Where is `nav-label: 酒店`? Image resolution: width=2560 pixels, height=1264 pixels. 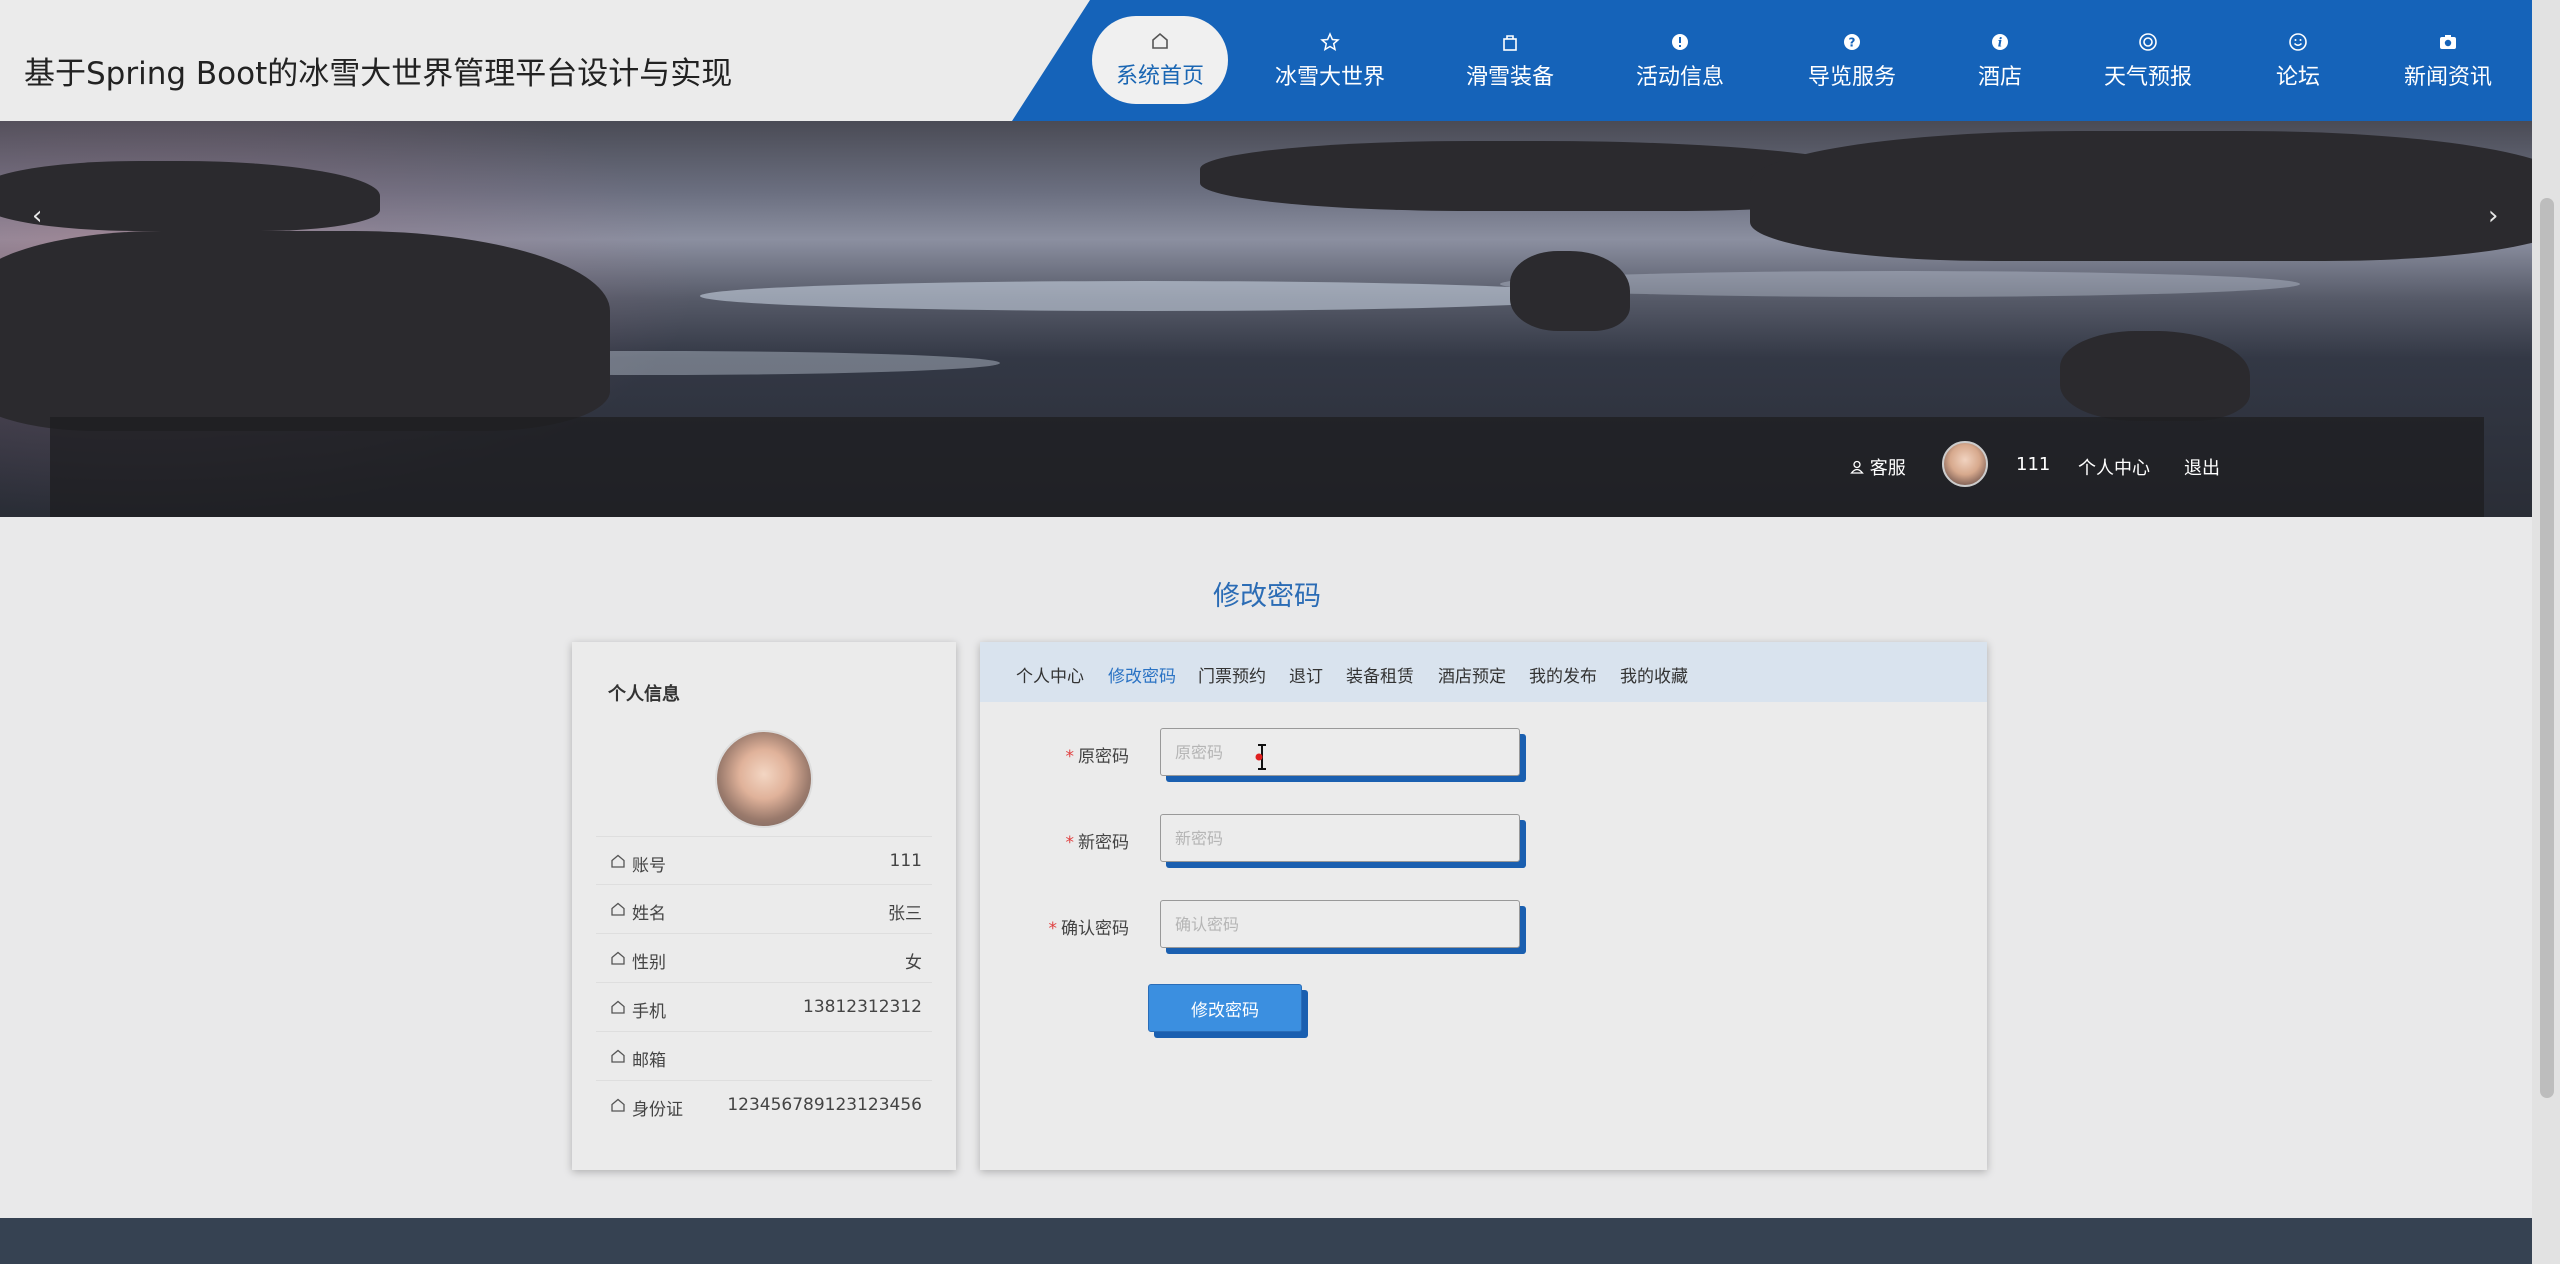
nav-label: 酒店 is located at coordinates (1999, 77).